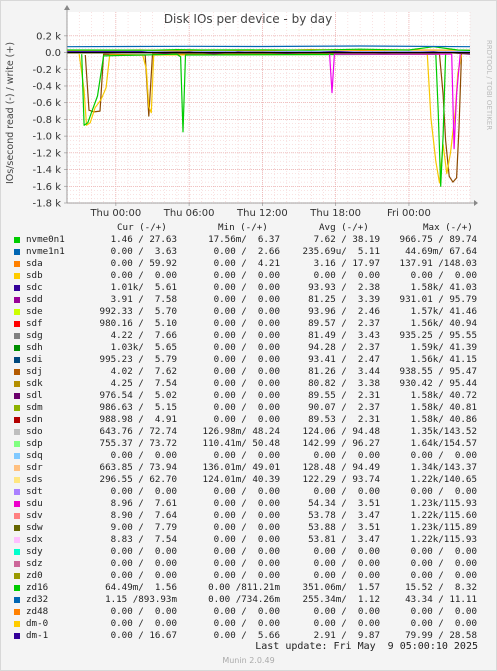  I want to click on legend-max-value: 1.35k/143.52, so click(443, 431).